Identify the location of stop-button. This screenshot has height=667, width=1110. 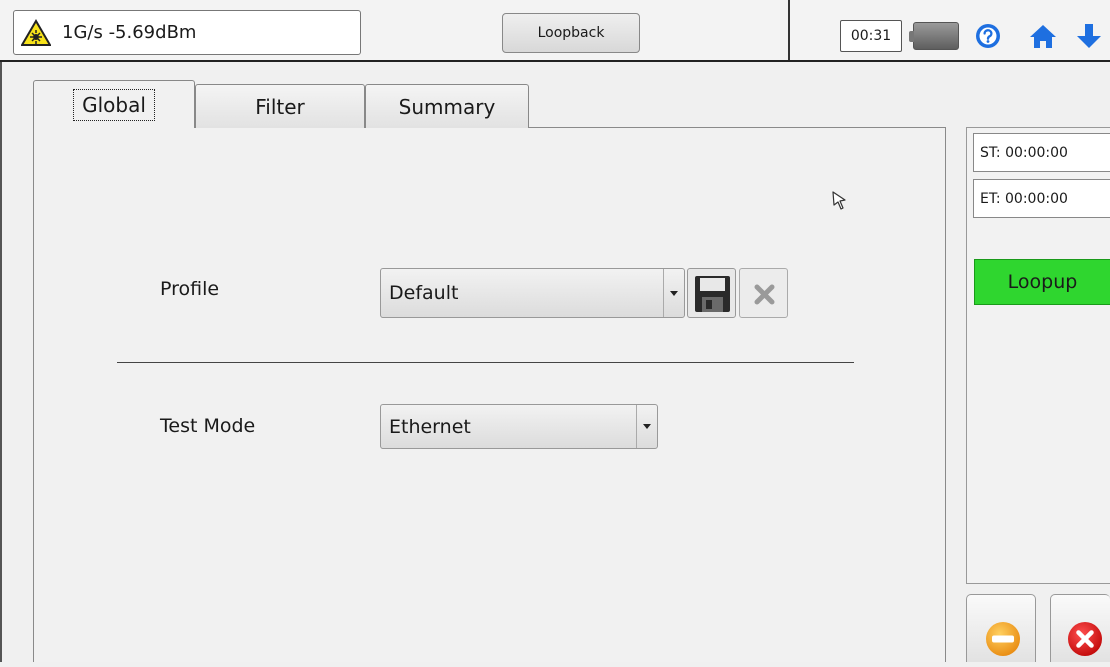
(1001, 628).